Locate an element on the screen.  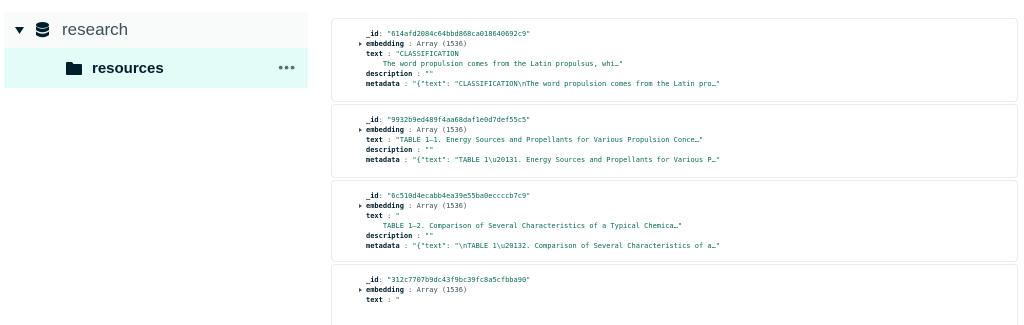
folder-icon is located at coordinates (74, 68).